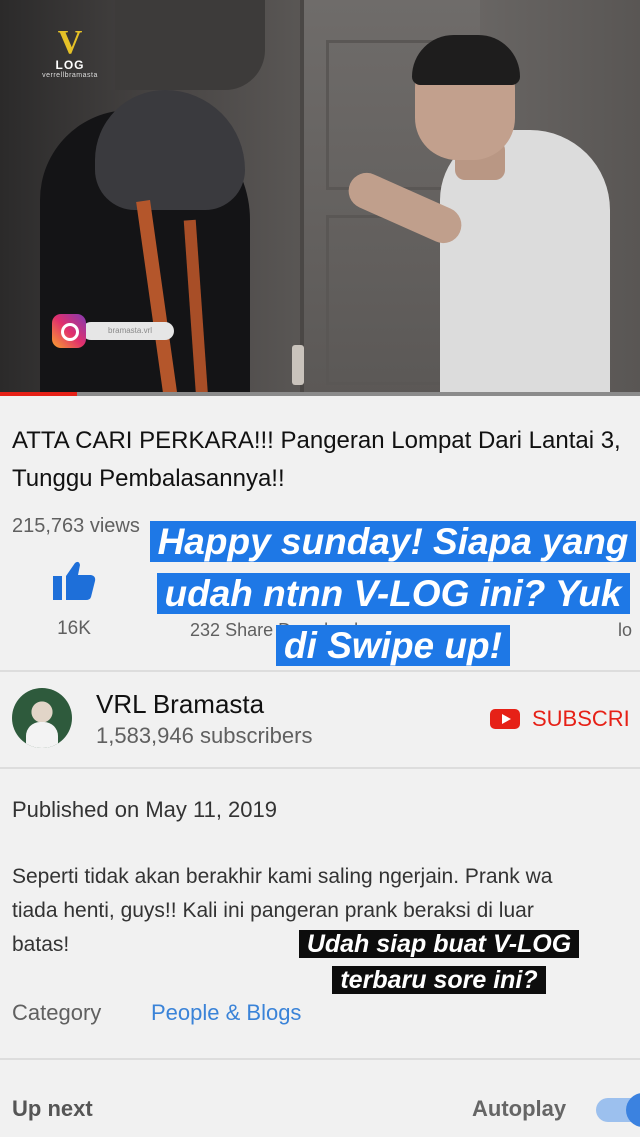 This screenshot has width=640, height=1137. What do you see at coordinates (38, 394) in the screenshot?
I see `video-progress-fill` at bounding box center [38, 394].